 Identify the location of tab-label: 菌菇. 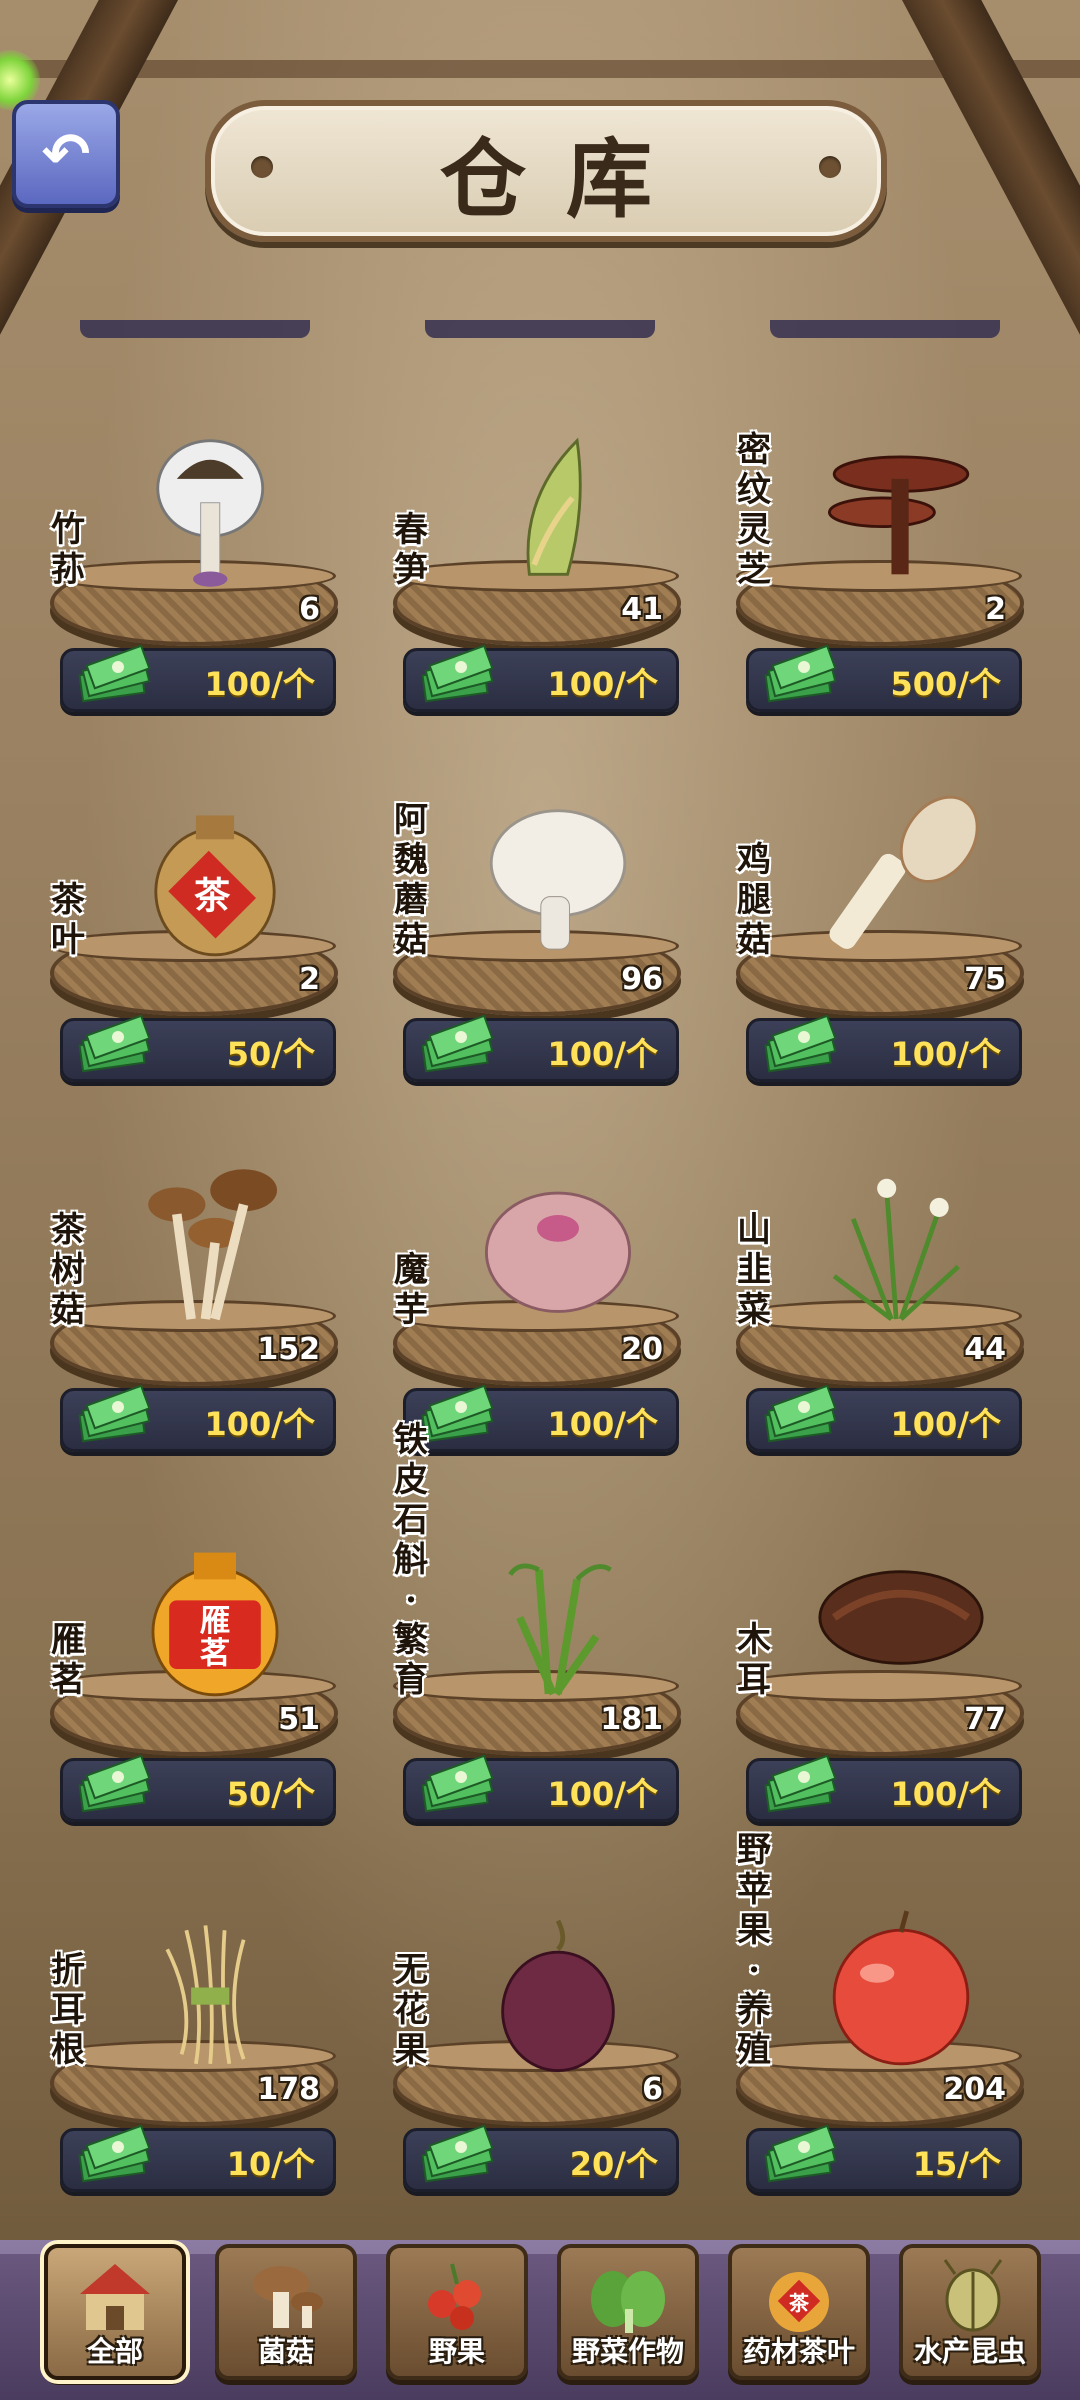
(285, 2351).